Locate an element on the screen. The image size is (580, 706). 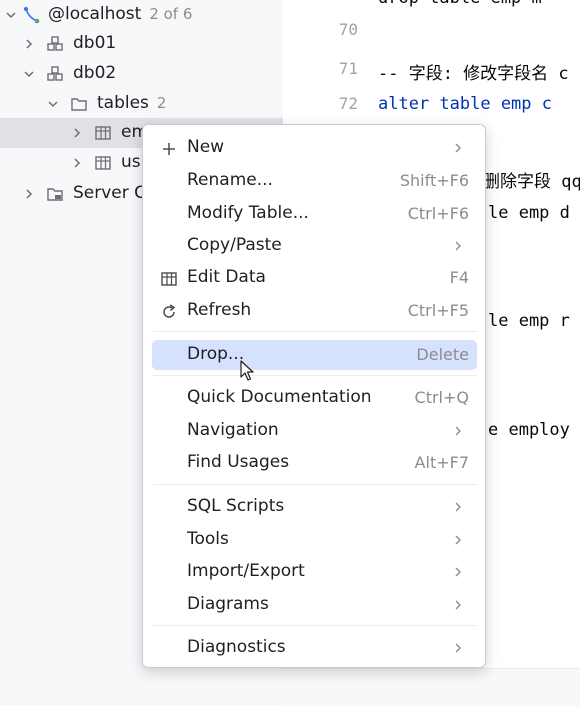
menu-item-shortcut: Ctrl+F6 is located at coordinates (438, 213).